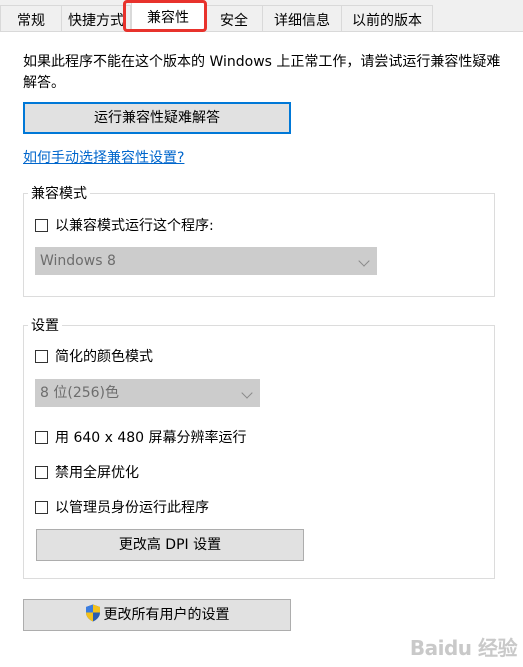  What do you see at coordinates (234, 18) in the screenshot?
I see `tab-security: 安全` at bounding box center [234, 18].